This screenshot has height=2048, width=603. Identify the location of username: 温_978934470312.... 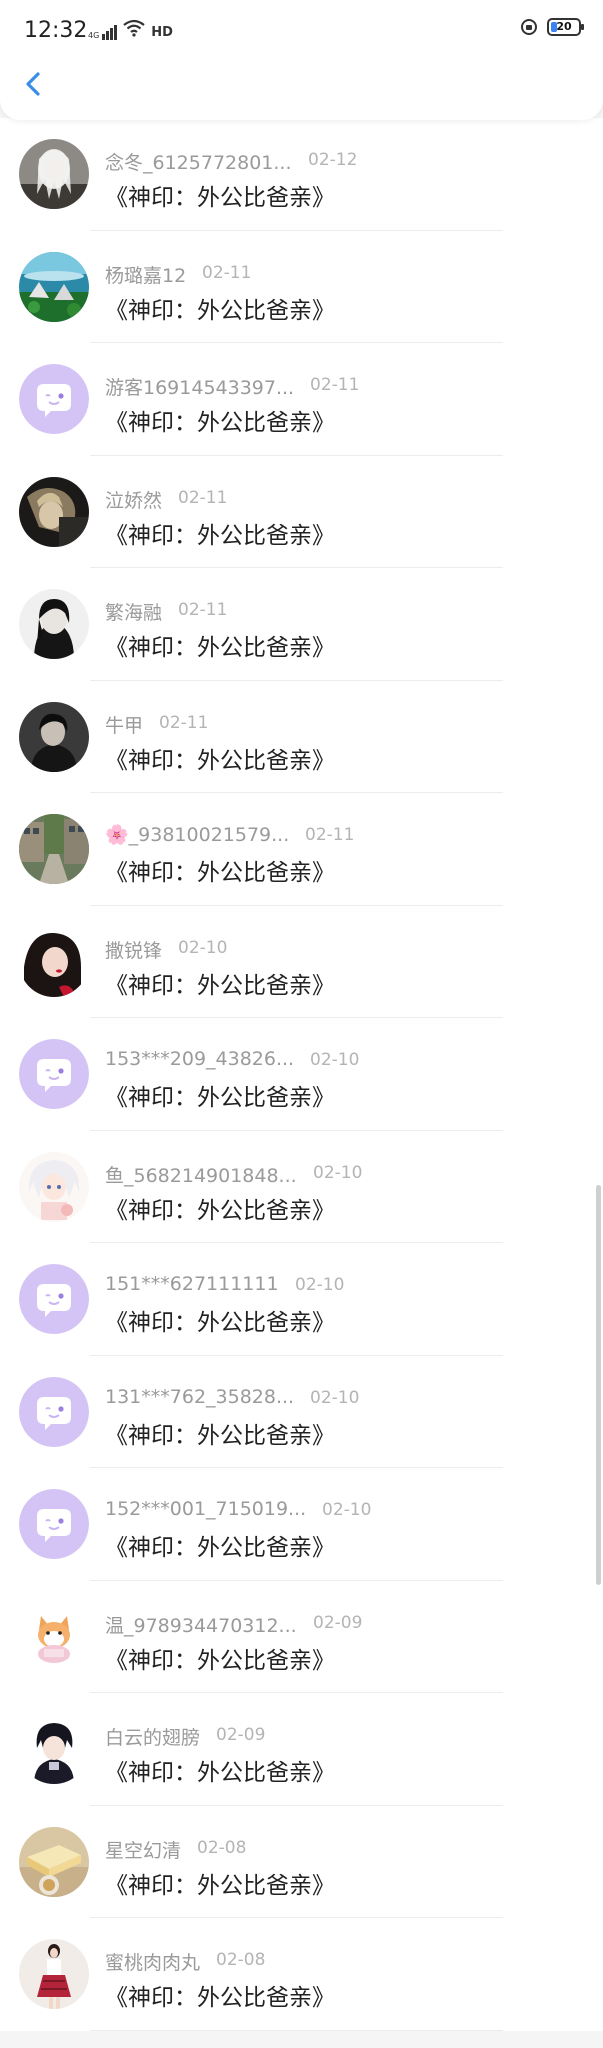
(201, 1624).